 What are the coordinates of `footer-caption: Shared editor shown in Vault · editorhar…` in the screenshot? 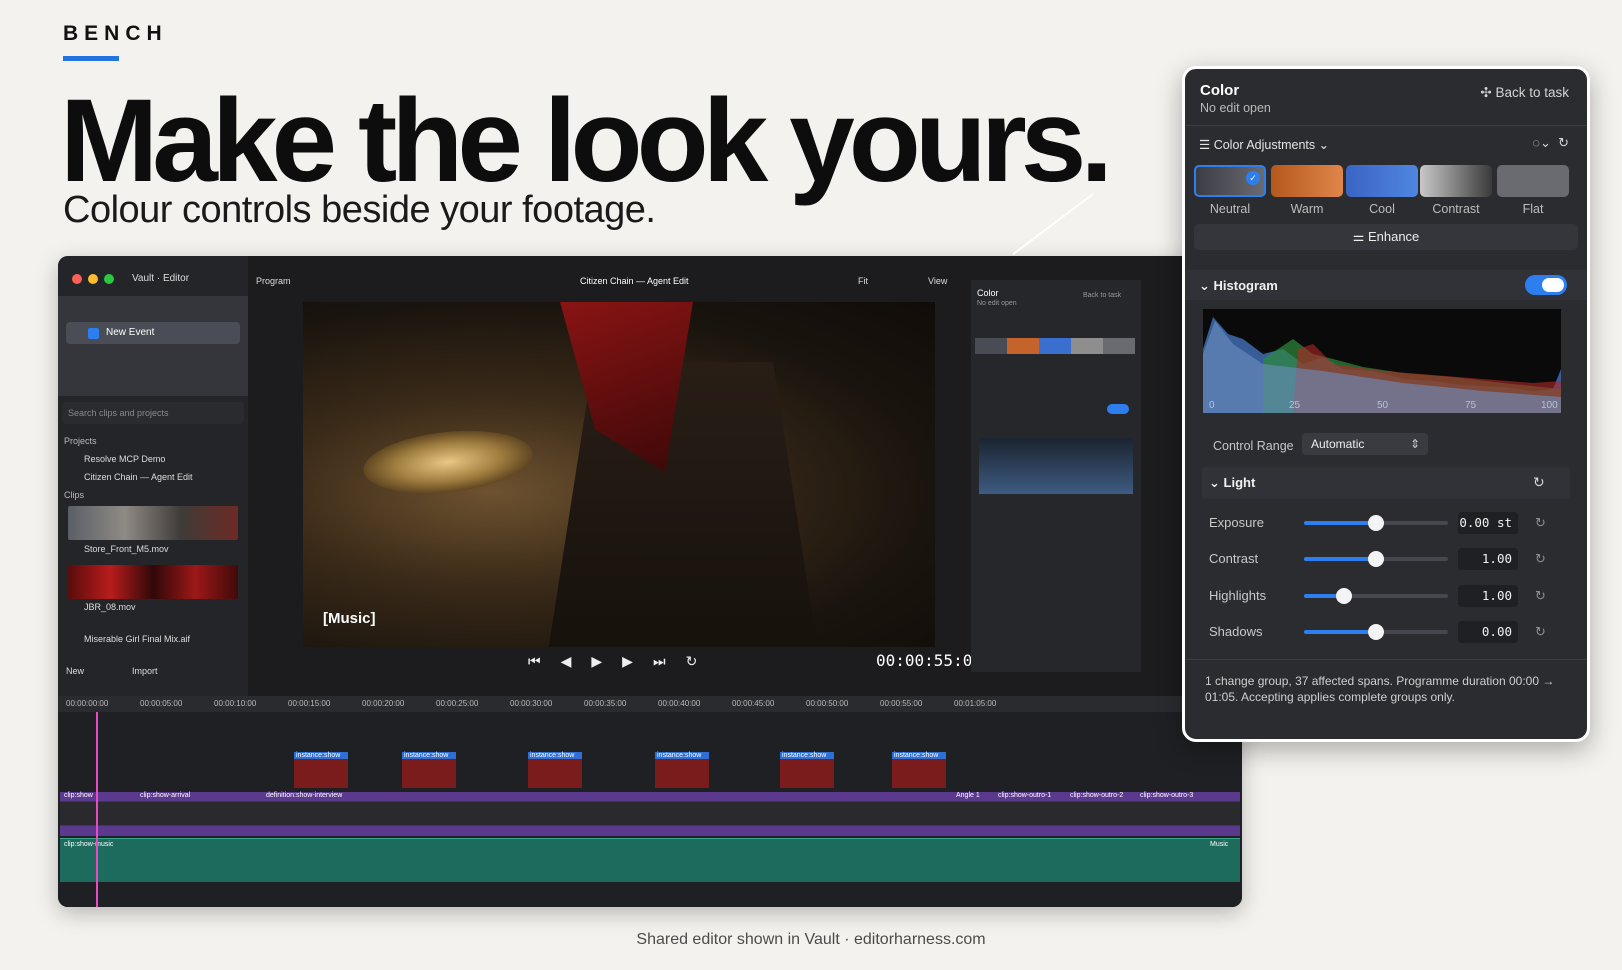 It's located at (811, 939).